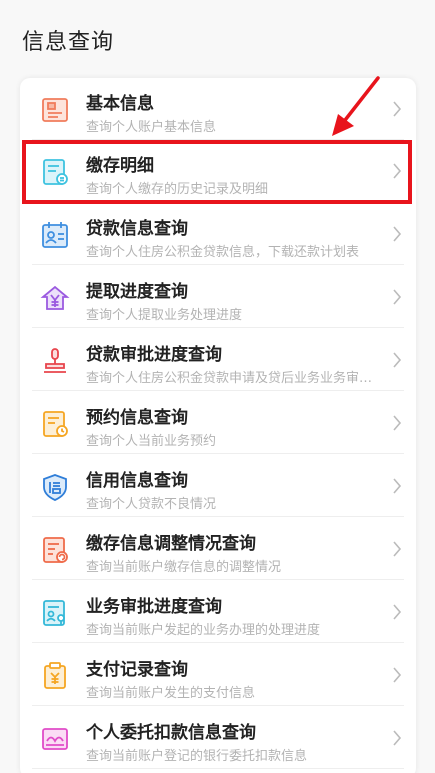  I want to click on list-item-appointment-info: 预约信息查询 查询个人当前业务预约, so click(218, 423).